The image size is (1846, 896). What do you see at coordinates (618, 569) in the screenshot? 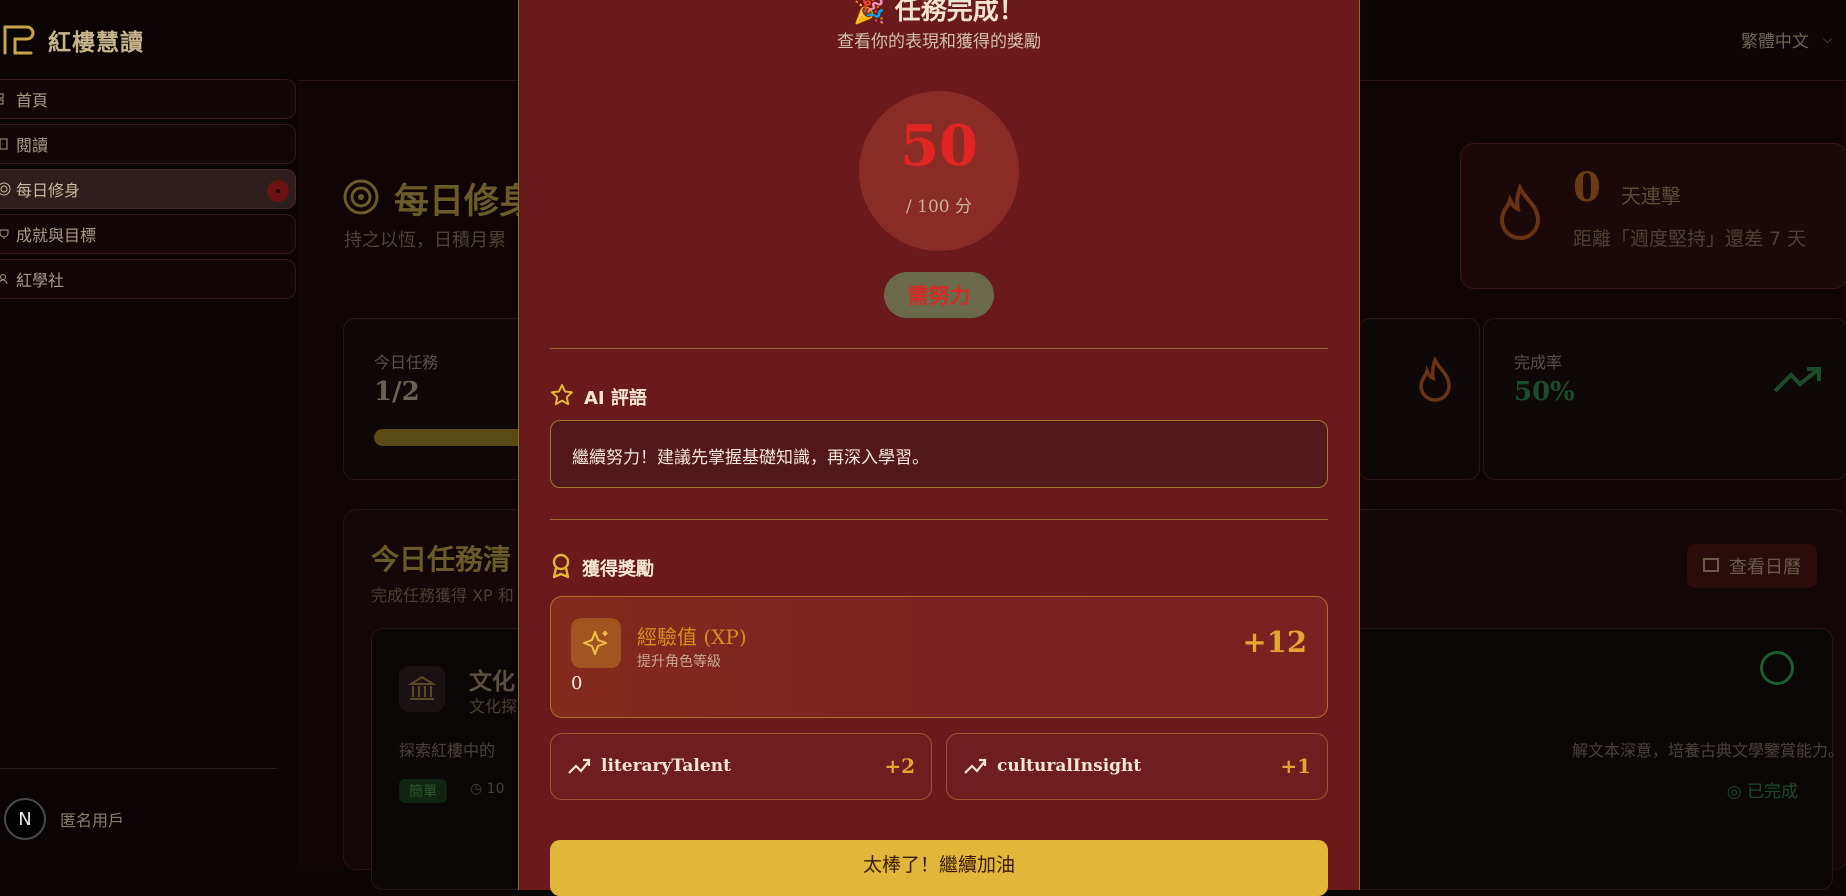
I see `rewards-heading-text: 獲得獎勵` at bounding box center [618, 569].